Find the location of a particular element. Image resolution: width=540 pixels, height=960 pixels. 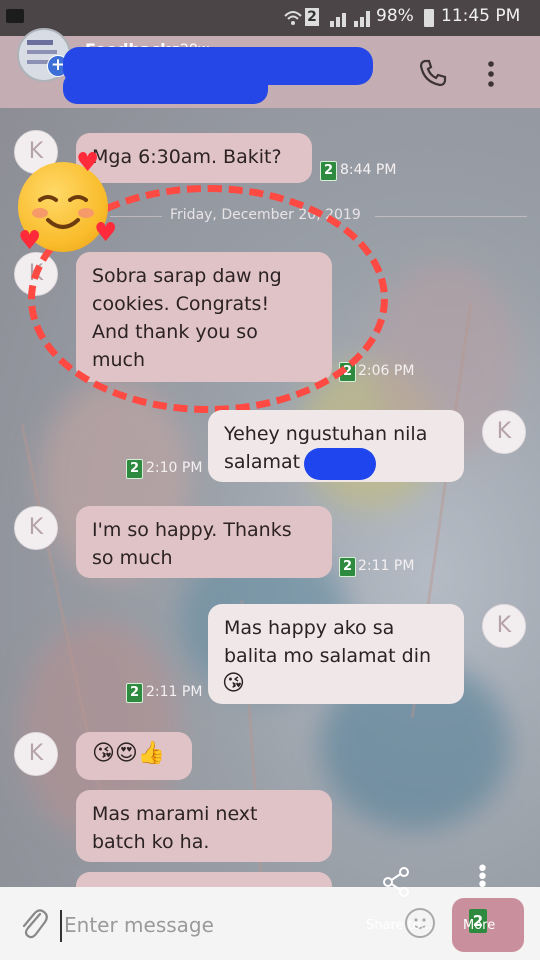

message-text: Mas happy ako sa balita mo salamat din is located at coordinates (328, 642).